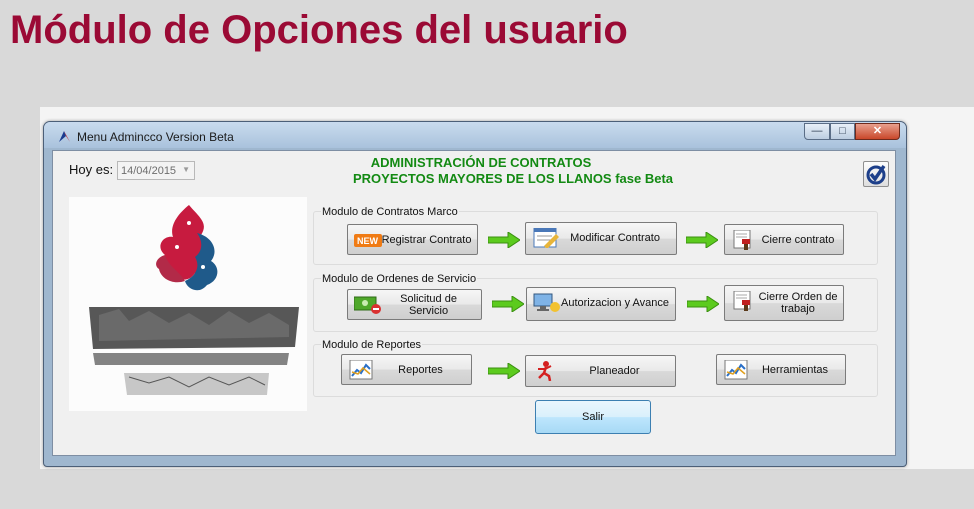 The height and width of the screenshot is (509, 974). I want to click on planeador-button: Planeador, so click(600, 371).